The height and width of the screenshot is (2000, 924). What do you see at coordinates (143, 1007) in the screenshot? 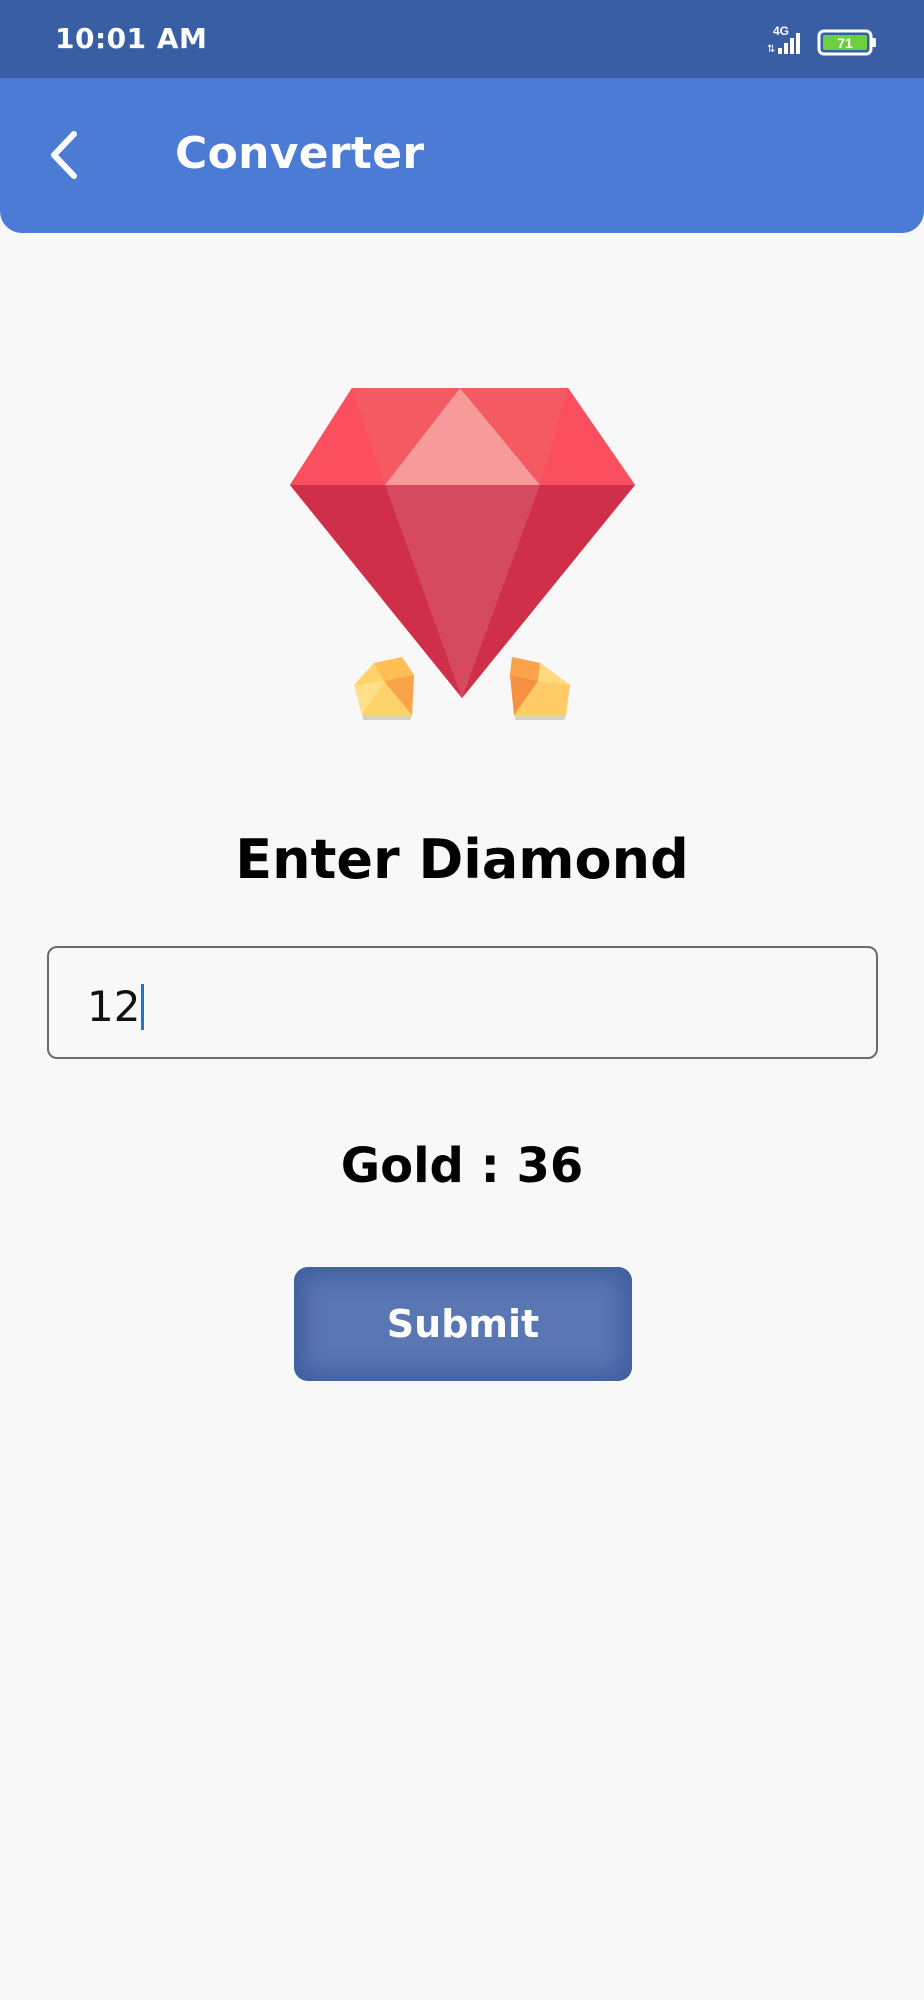
I see `text-caret` at bounding box center [143, 1007].